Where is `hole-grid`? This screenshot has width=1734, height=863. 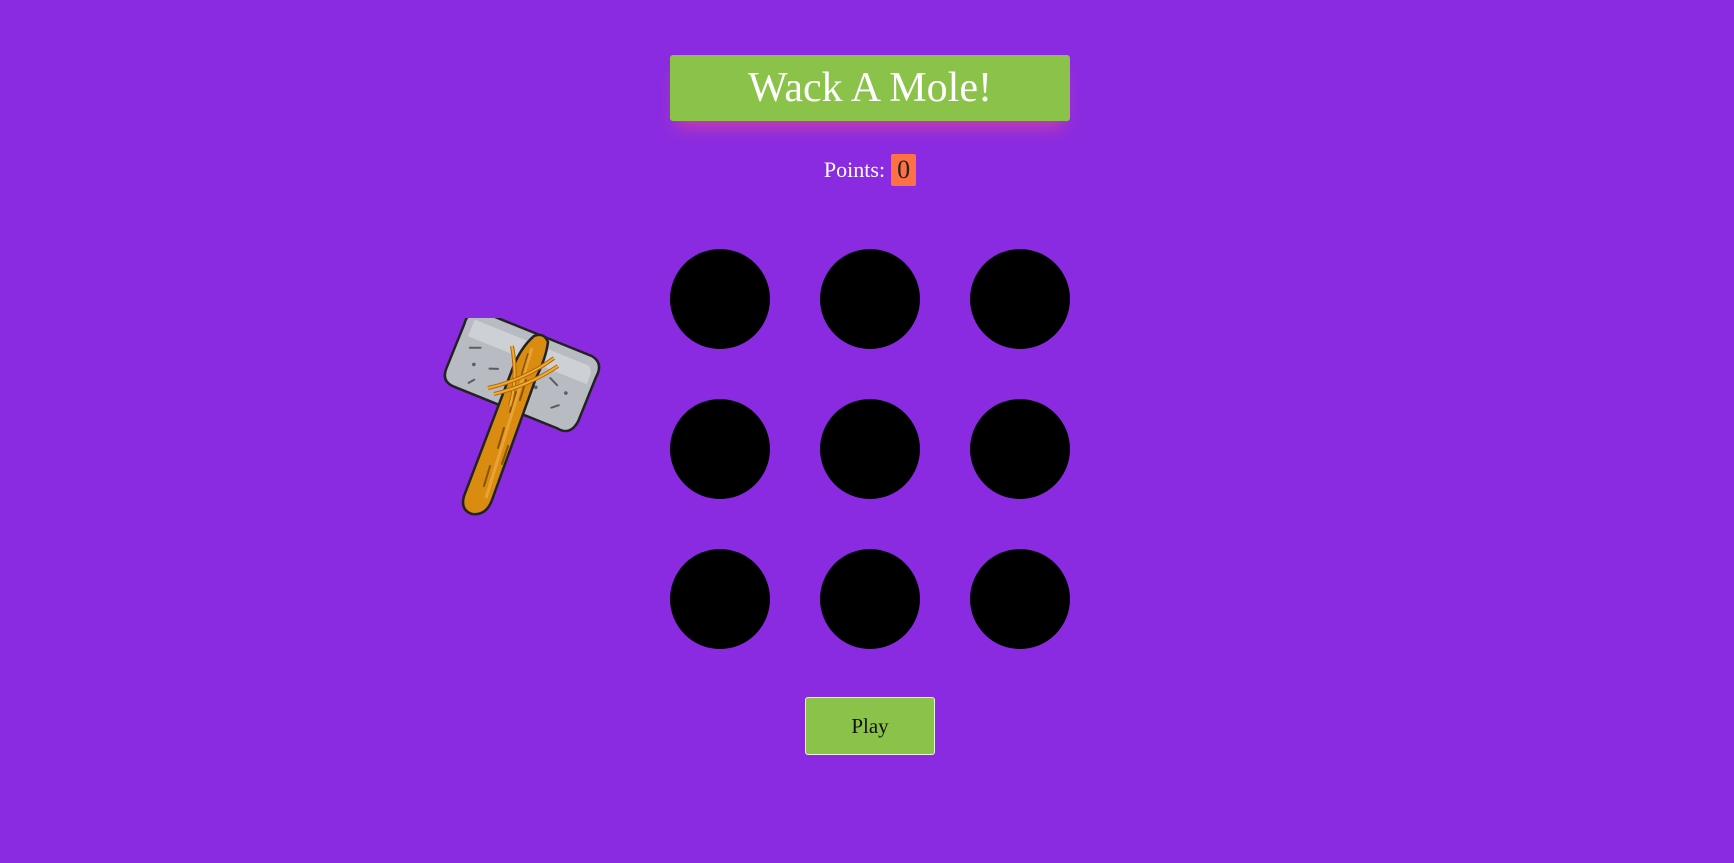 hole-grid is located at coordinates (870, 449).